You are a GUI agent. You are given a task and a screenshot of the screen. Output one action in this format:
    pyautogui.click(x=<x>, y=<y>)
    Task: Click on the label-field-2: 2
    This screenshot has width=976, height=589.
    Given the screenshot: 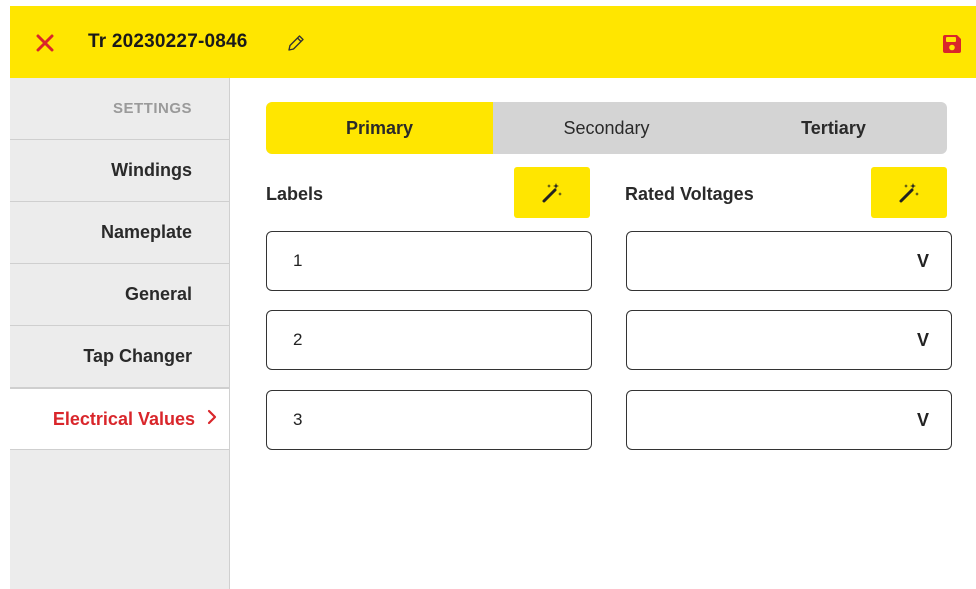 What is the action you would take?
    pyautogui.click(x=429, y=340)
    